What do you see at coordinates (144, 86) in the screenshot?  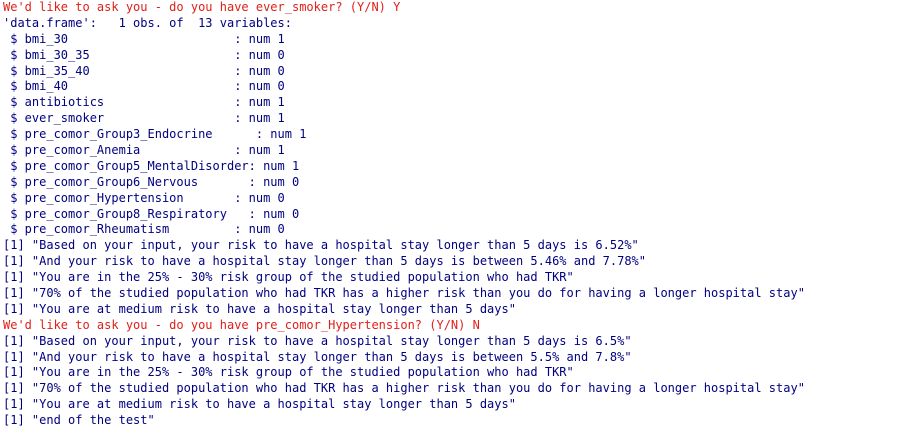 I see `console-output-line: $ bmi_40 : num 0` at bounding box center [144, 86].